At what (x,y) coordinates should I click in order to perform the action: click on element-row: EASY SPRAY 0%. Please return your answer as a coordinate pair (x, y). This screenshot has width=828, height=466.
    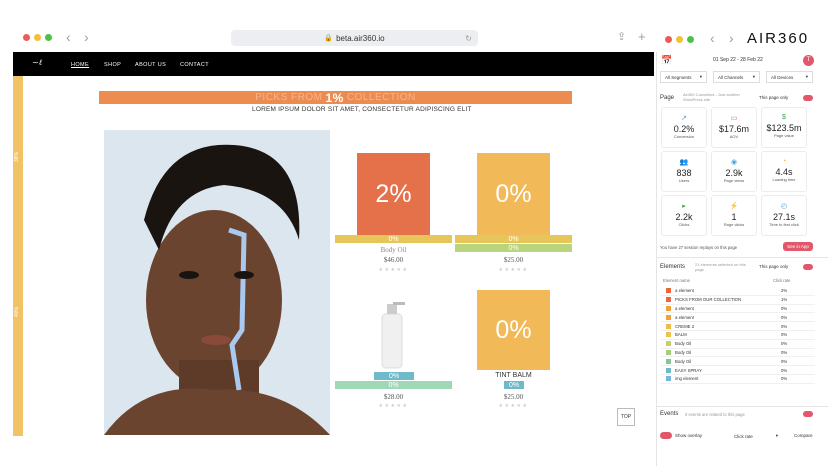
    Looking at the image, I should click on (737, 370).